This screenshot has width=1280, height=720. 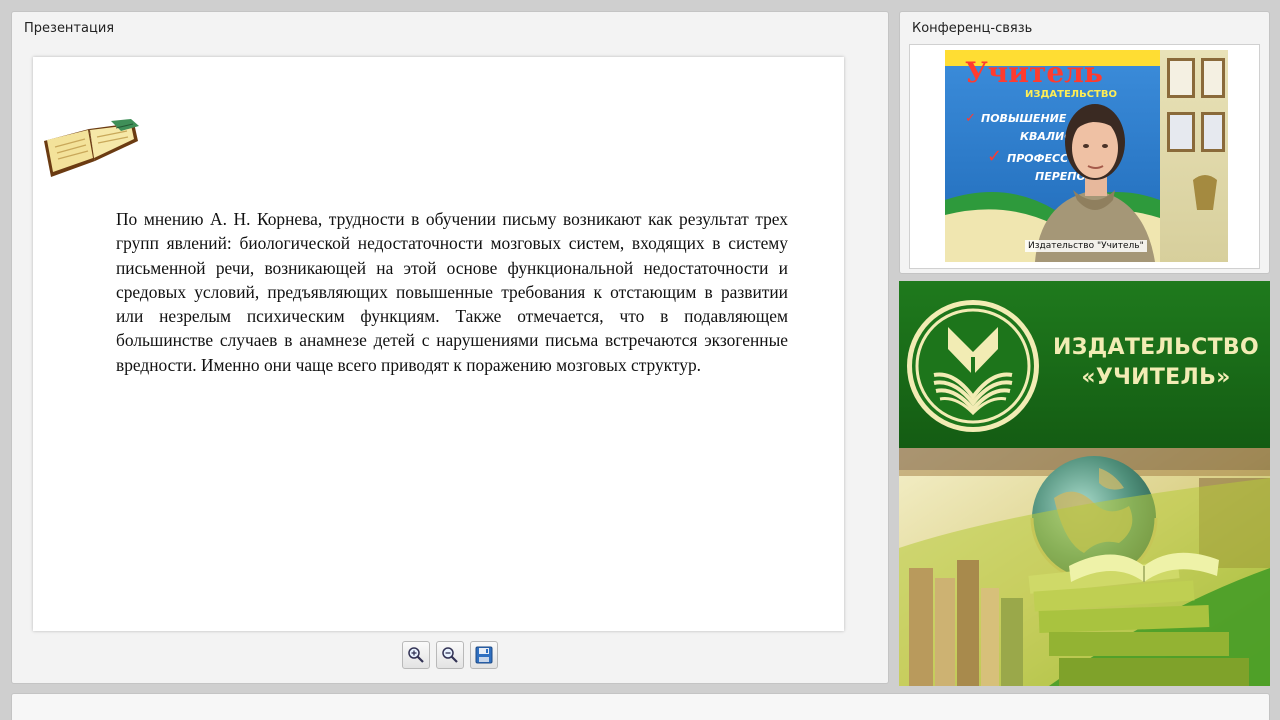 What do you see at coordinates (1156, 377) in the screenshot?
I see `publisher-name-line2: «УЧИТЕЛЬ»` at bounding box center [1156, 377].